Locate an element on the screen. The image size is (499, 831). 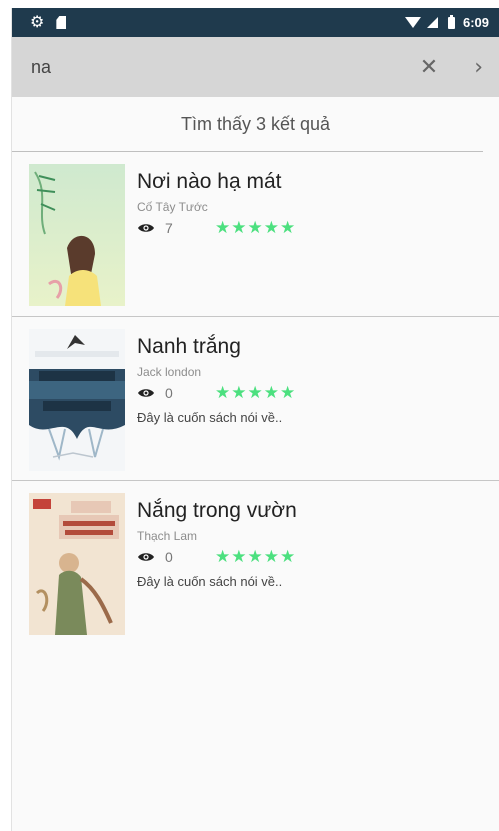
chevron-right-icon: › is located at coordinates (478, 67).